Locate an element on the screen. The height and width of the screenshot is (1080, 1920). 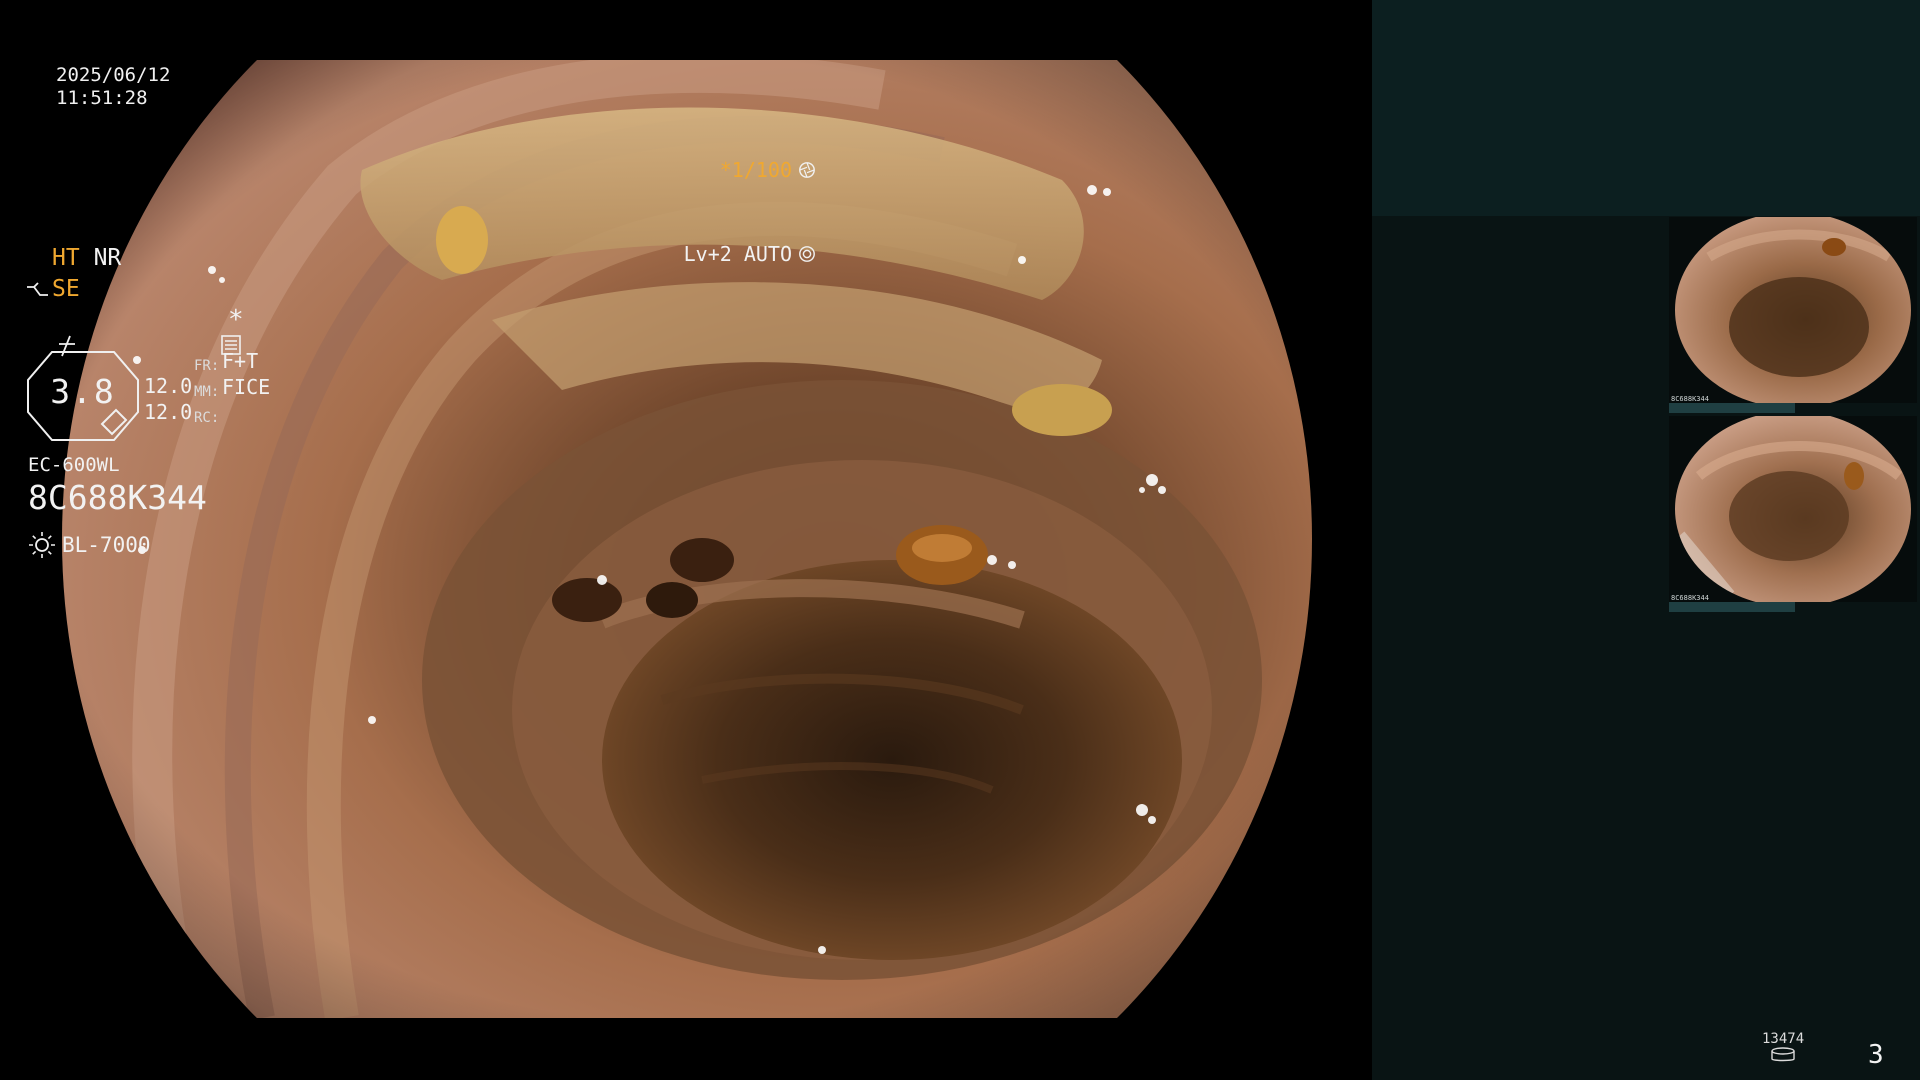
gauge-value: 3.8 is located at coordinates (83, 391).